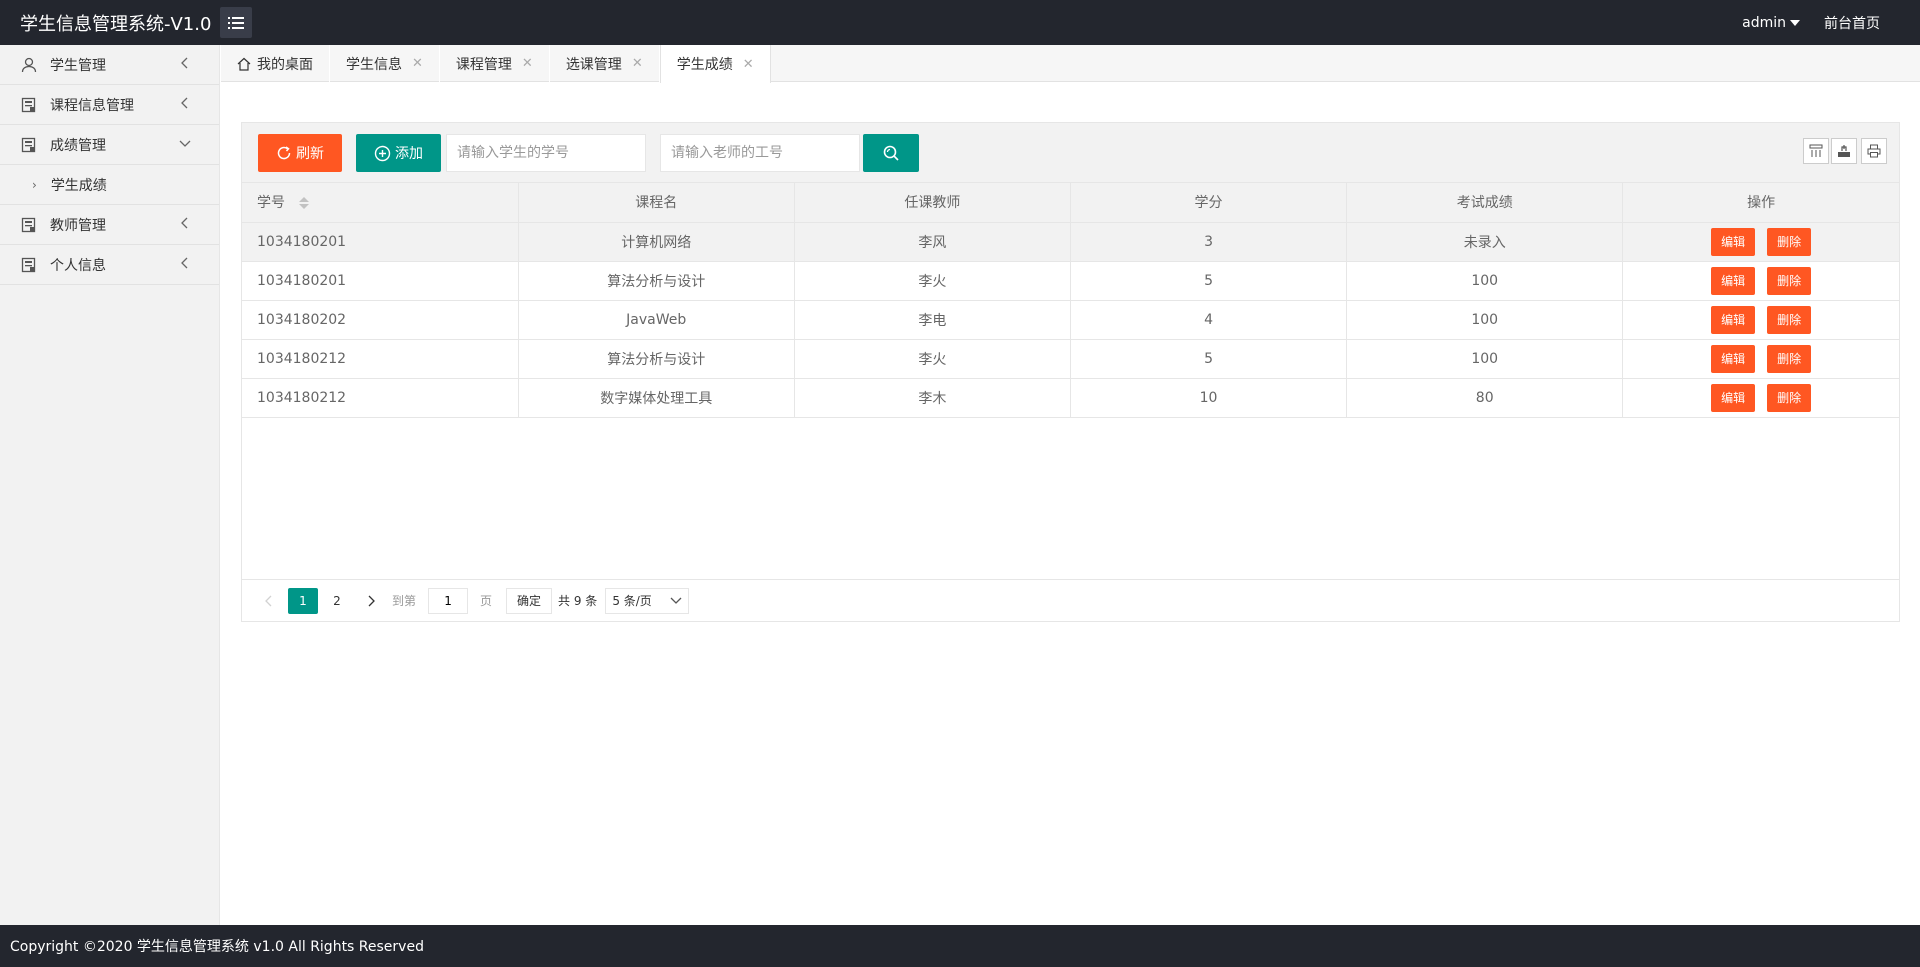 The image size is (1920, 967). Describe the element at coordinates (605, 63) in the screenshot. I see `tab-course-selection: 选课管理 ✕` at that location.